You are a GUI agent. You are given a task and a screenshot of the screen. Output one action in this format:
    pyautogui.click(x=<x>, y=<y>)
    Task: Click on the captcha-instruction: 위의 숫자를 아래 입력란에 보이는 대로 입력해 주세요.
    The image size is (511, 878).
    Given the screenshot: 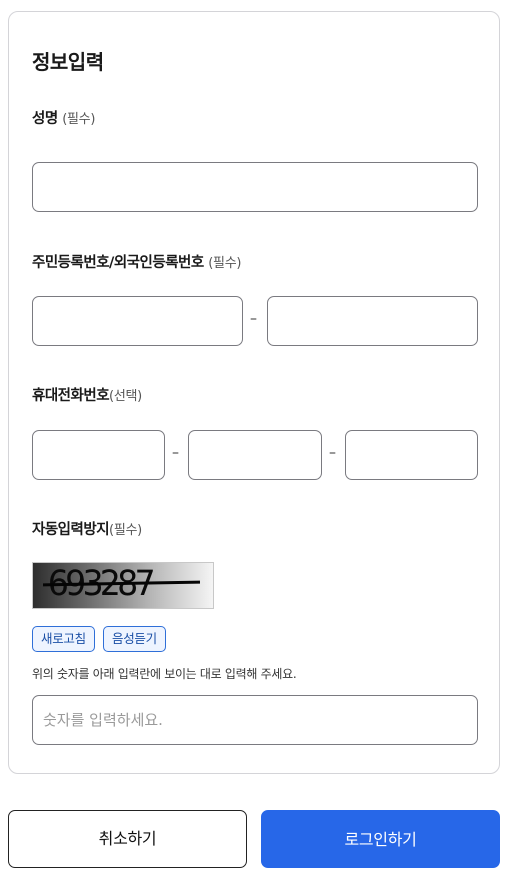 What is the action you would take?
    pyautogui.click(x=164, y=674)
    